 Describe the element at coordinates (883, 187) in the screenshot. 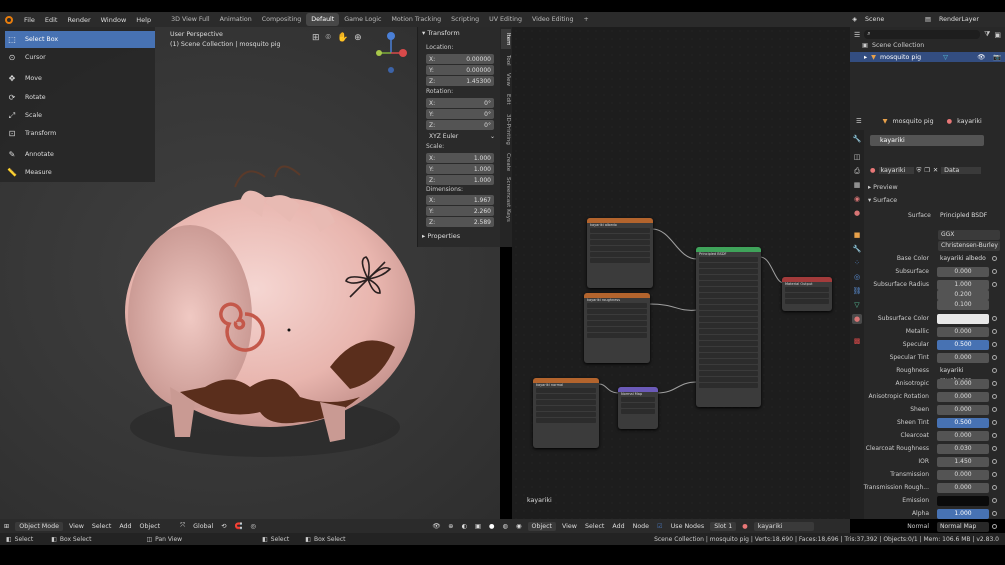

I see `preview-panel-header: ▸ Preview` at that location.